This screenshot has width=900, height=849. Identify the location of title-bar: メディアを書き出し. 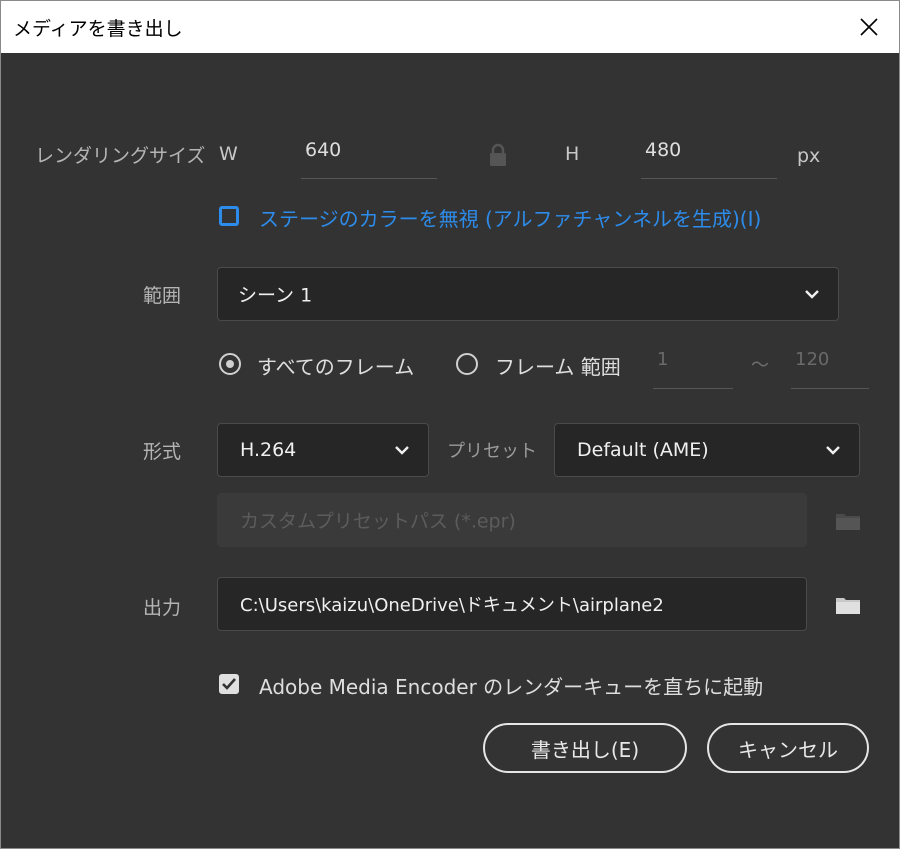
(450, 27).